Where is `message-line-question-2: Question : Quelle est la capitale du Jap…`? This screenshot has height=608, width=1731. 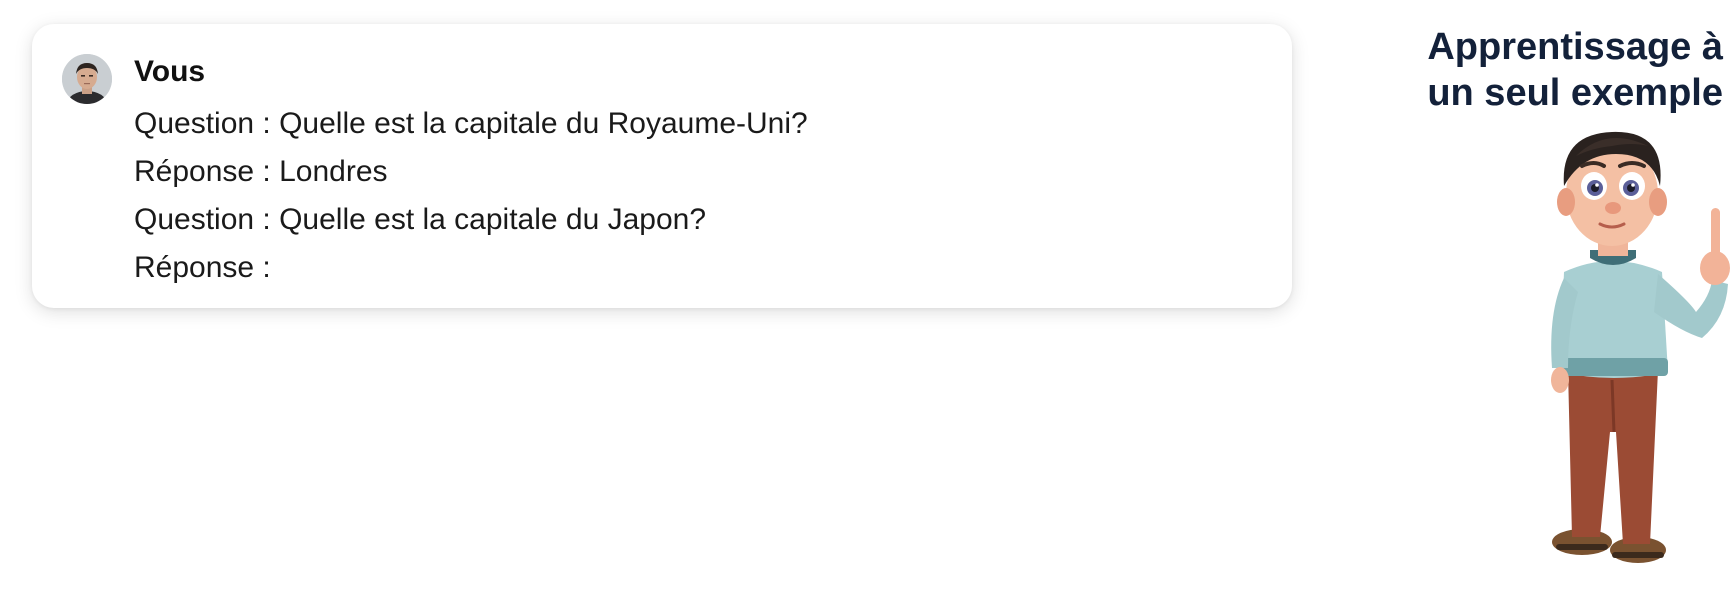
message-line-question-2: Question : Quelle est la capitale du Jap… is located at coordinates (420, 219).